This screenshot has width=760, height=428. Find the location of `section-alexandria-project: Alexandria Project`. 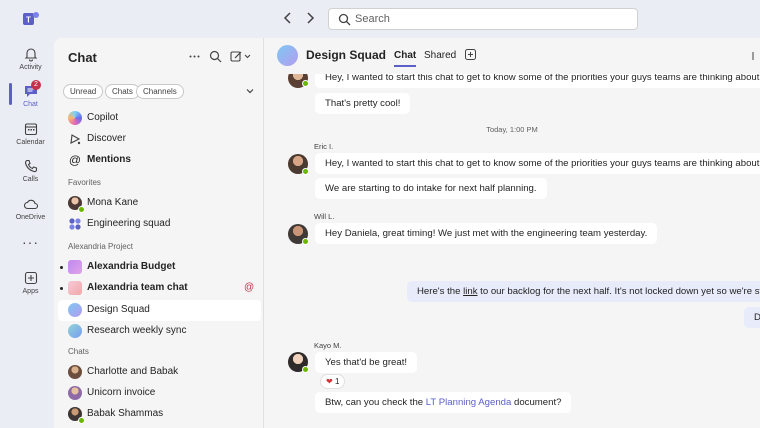

section-alexandria-project: Alexandria Project is located at coordinates (100, 246).